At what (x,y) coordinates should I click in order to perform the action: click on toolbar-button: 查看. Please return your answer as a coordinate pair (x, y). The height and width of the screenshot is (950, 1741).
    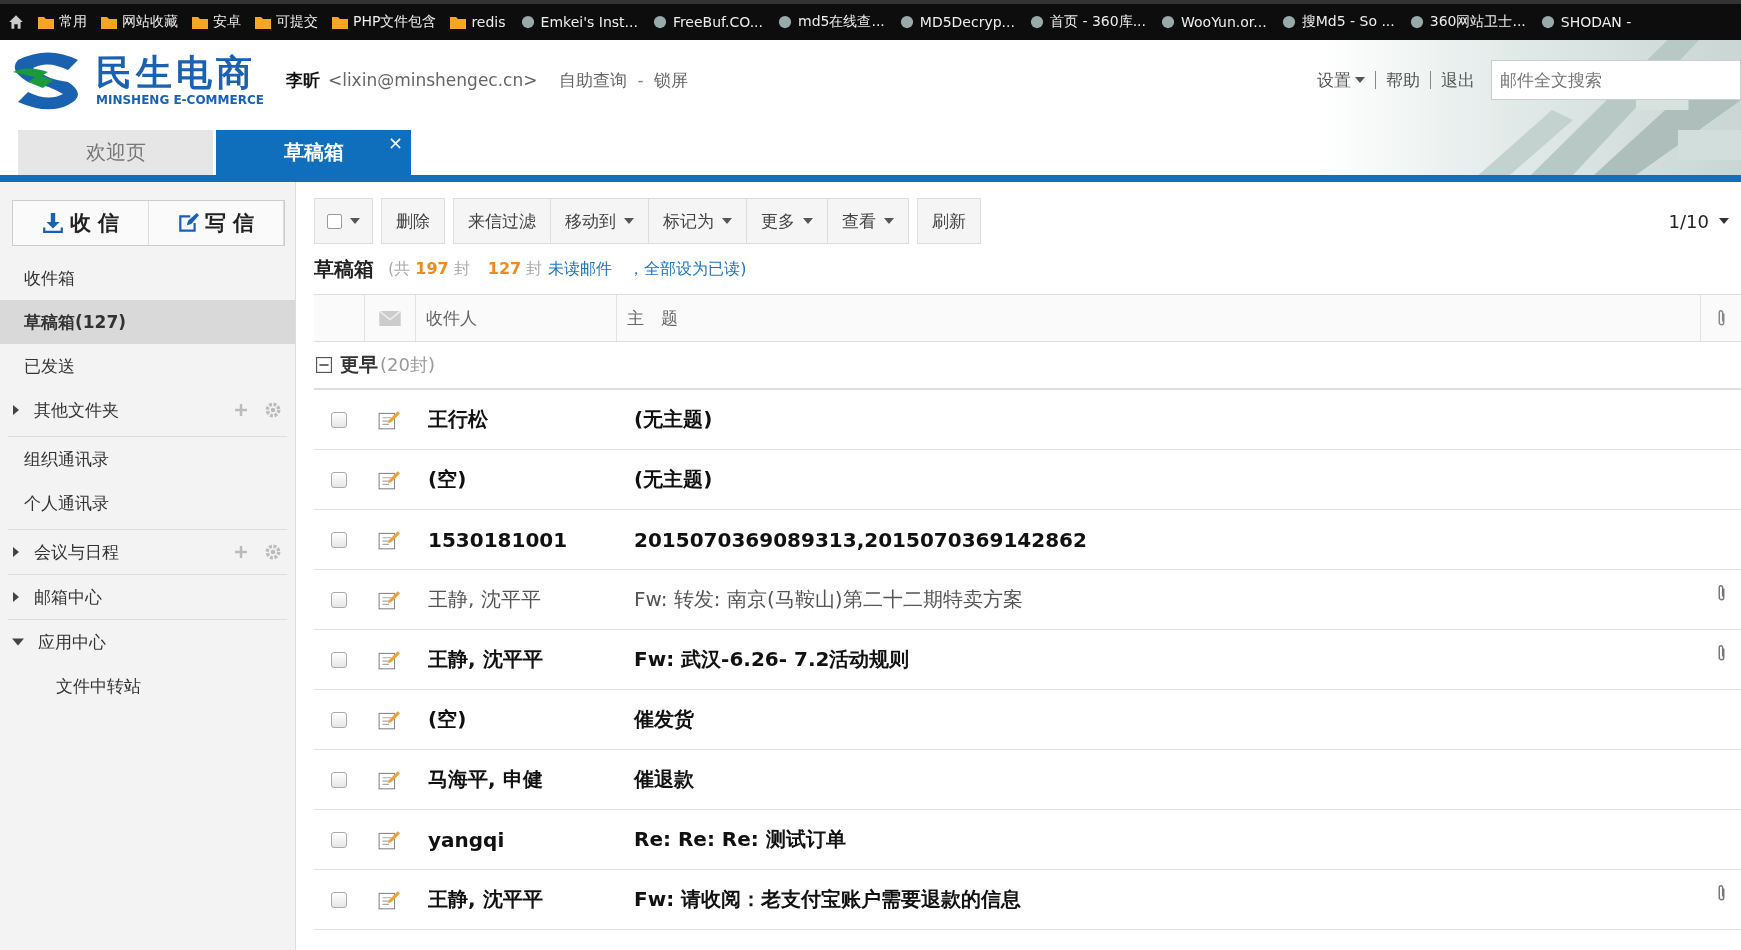
    Looking at the image, I should click on (868, 221).